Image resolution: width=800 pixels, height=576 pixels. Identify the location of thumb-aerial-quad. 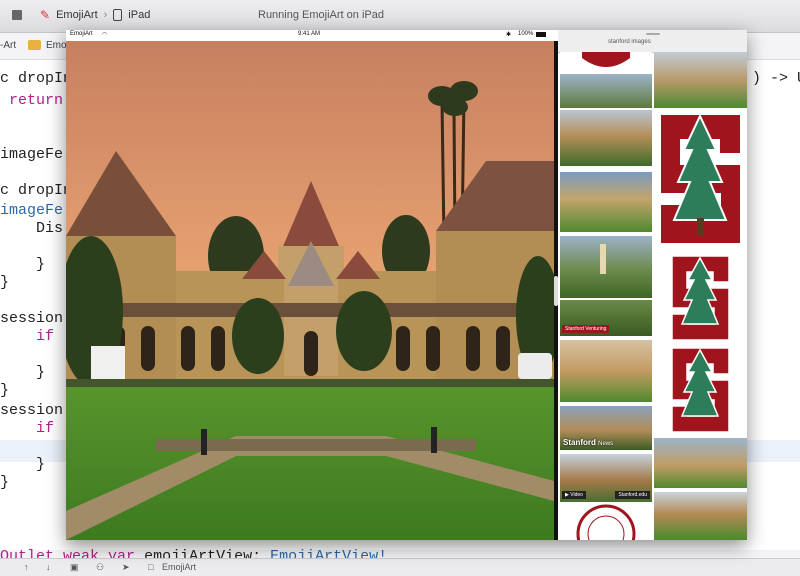
(700, 80).